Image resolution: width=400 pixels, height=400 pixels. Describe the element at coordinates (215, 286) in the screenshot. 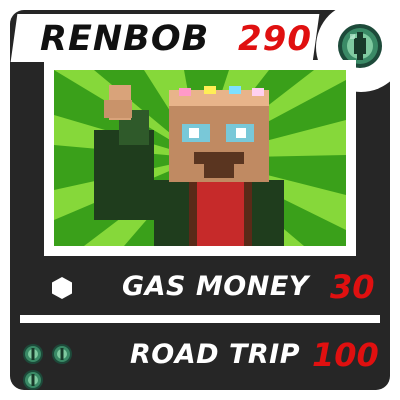

I see `attack-name: GAS MONEY` at that location.